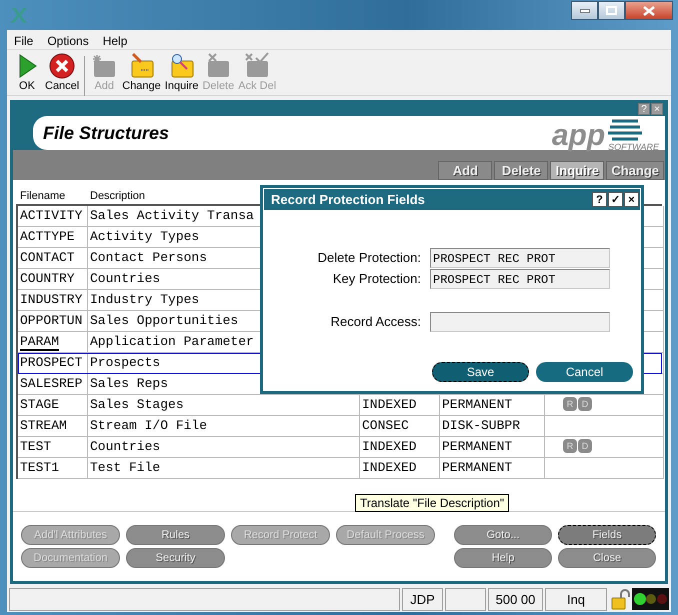 The height and width of the screenshot is (615, 678). What do you see at coordinates (224, 405) in the screenshot?
I see `table-cell: Sales Stages` at bounding box center [224, 405].